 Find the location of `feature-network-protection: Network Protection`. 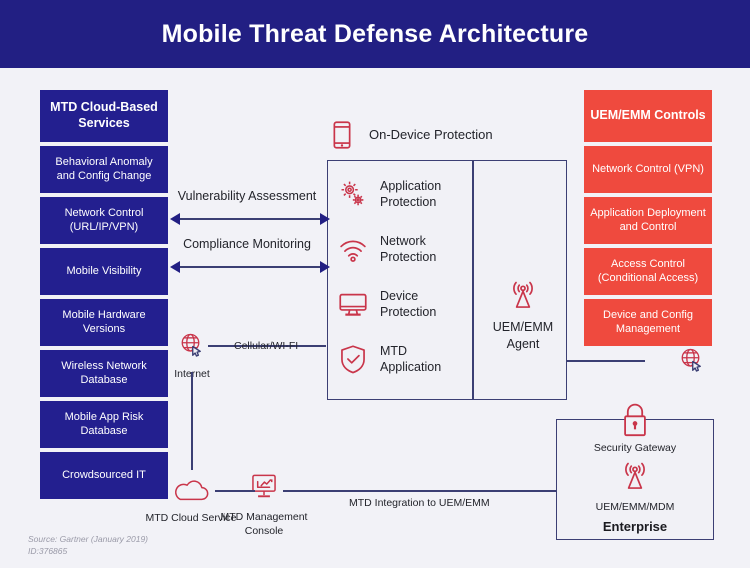

feature-network-protection: Network Protection is located at coordinates (401, 249).